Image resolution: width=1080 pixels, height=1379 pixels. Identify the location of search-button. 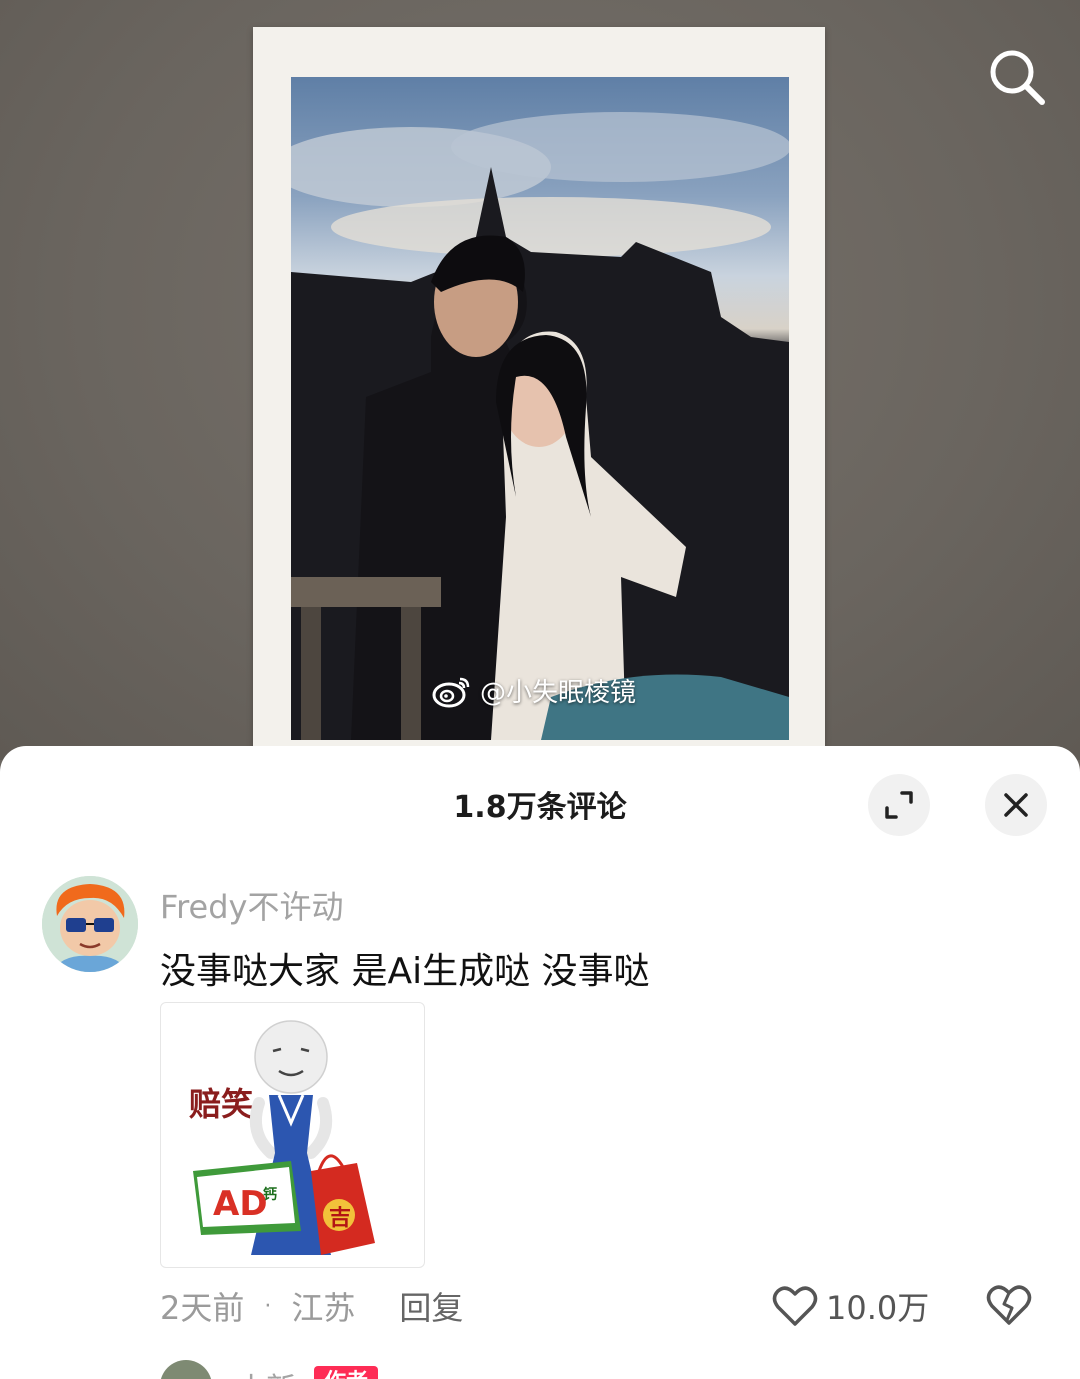
(1016, 76).